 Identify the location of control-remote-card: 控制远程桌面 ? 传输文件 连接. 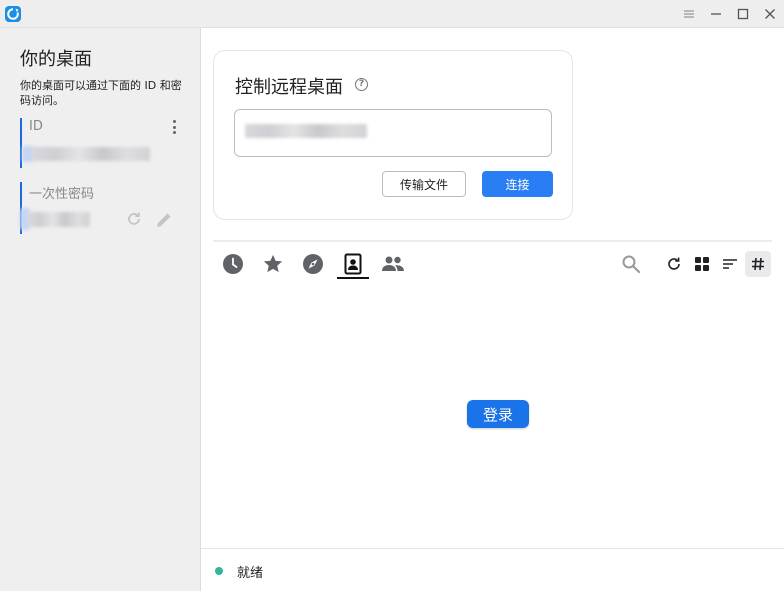
(393, 135).